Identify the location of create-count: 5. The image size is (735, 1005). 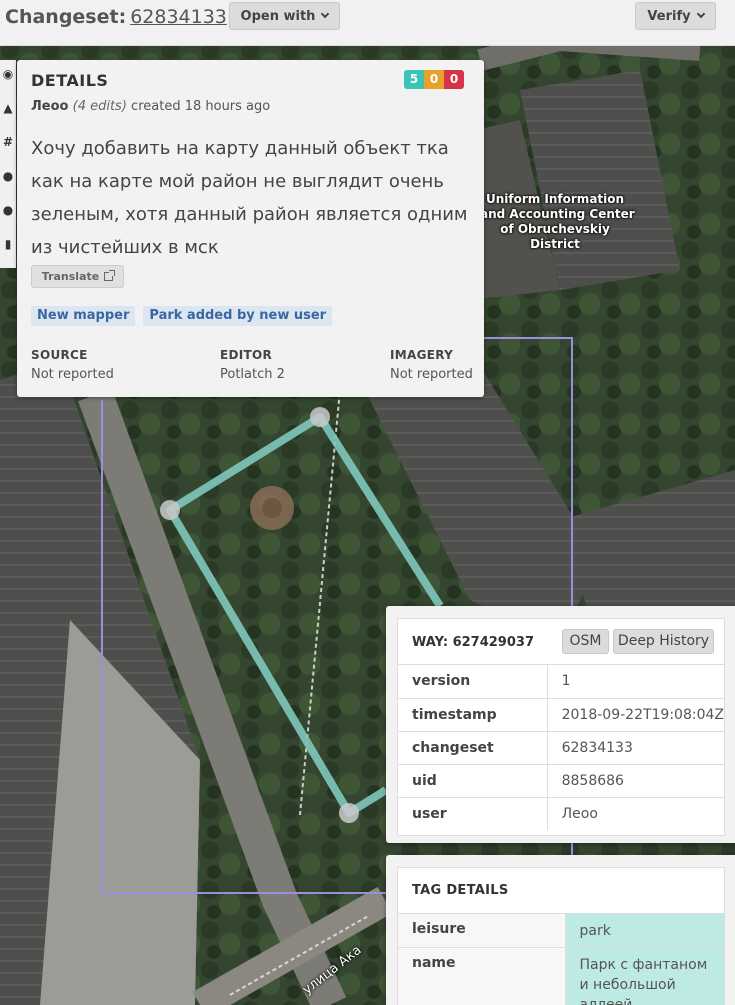
(414, 79).